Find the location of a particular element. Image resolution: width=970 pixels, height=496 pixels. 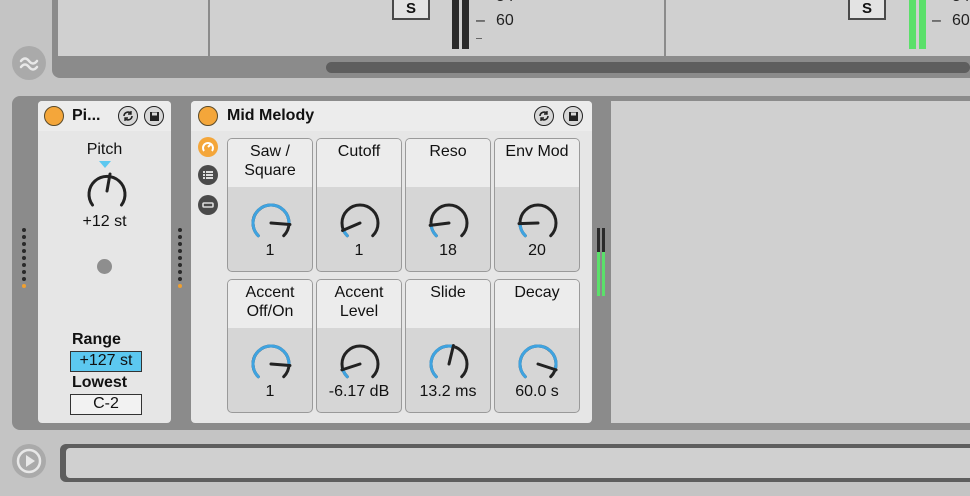

macro-knob-tile: Decay 60.0 s is located at coordinates (537, 346).